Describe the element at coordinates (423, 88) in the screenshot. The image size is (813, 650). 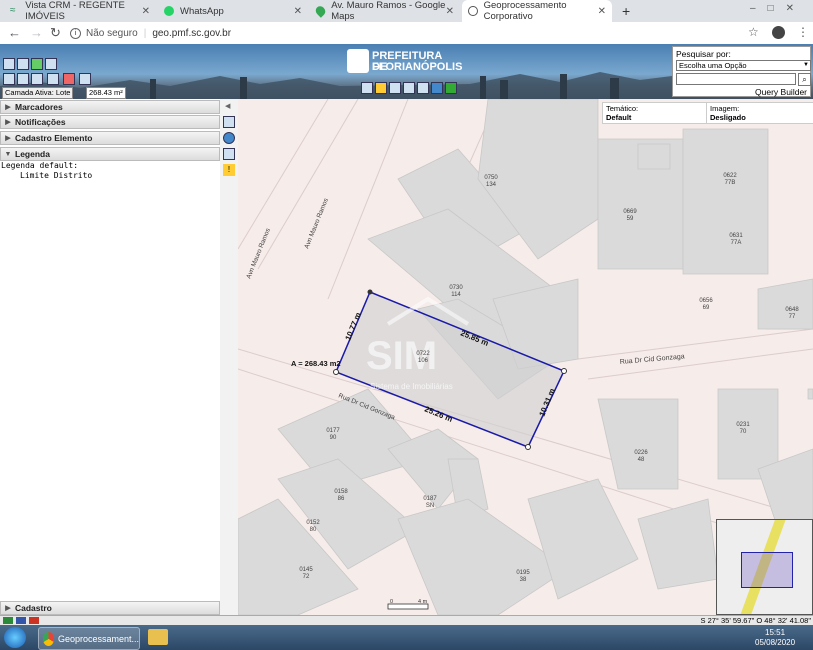
I see `settings-icon` at that location.